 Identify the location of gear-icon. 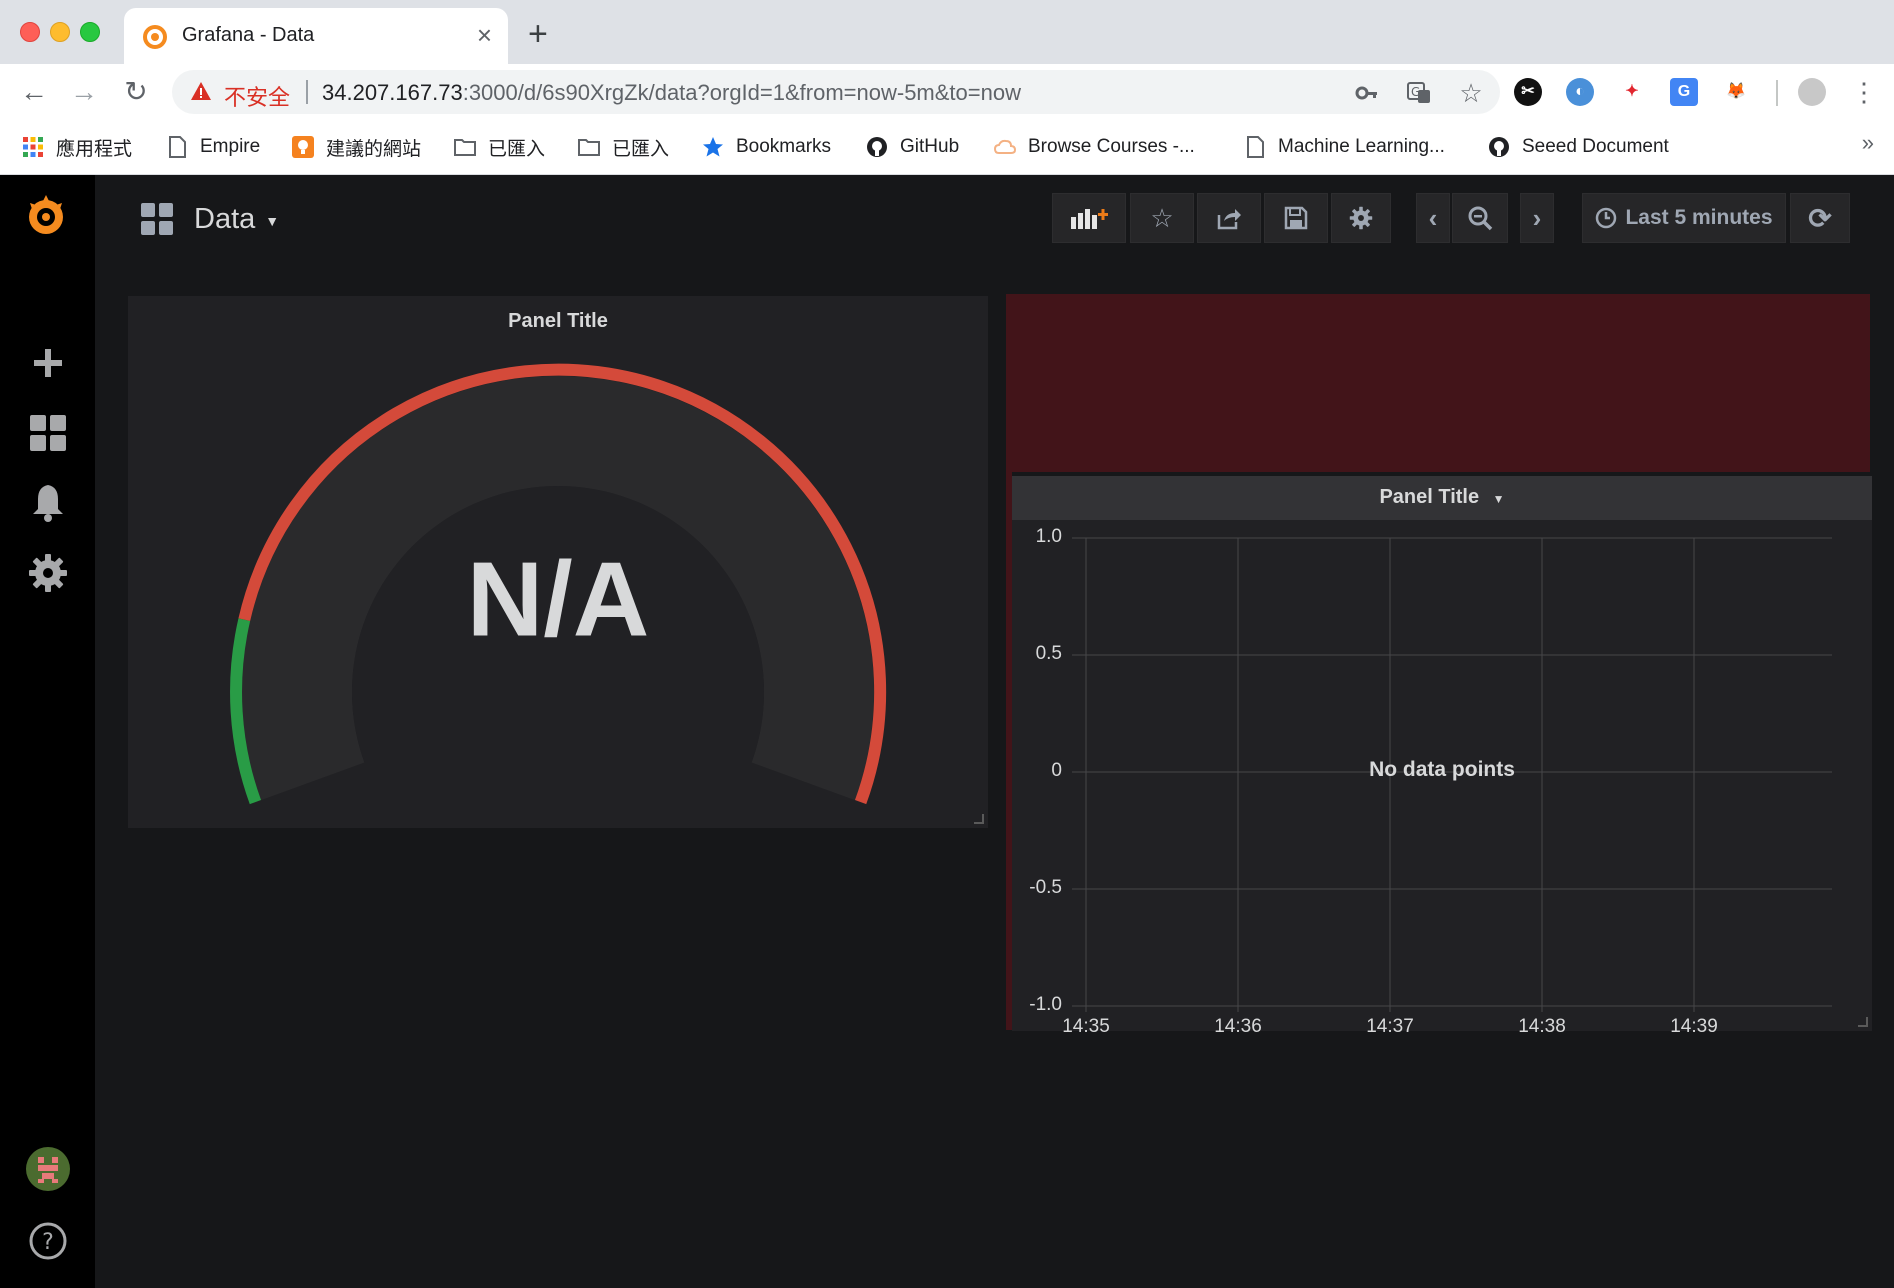
(1361, 218).